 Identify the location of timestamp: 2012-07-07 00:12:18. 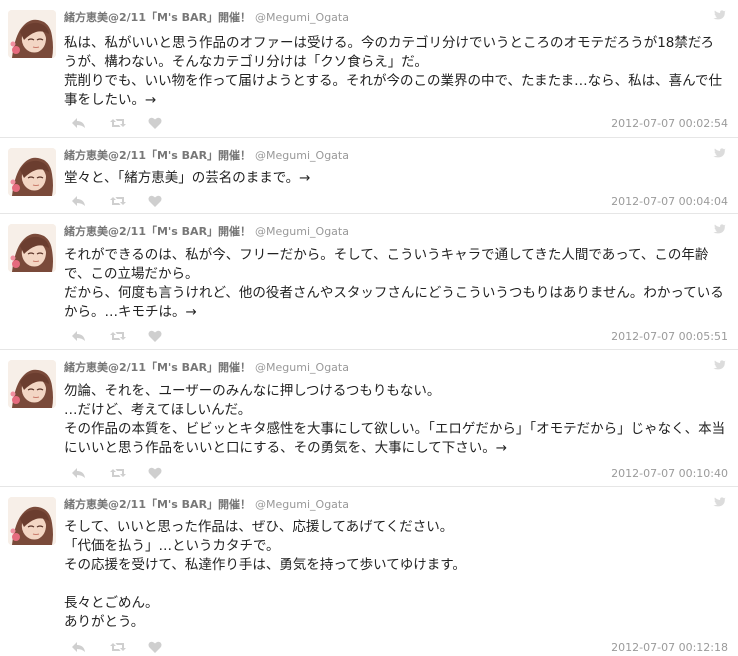
(669, 647).